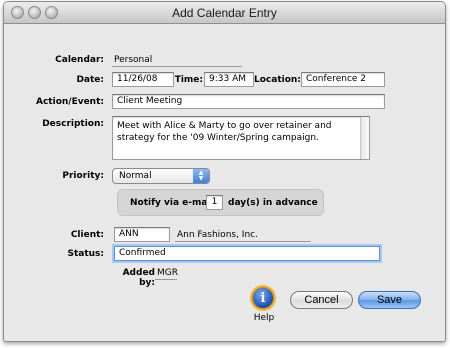  What do you see at coordinates (214, 202) in the screenshot?
I see `notify-days-field: 1` at bounding box center [214, 202].